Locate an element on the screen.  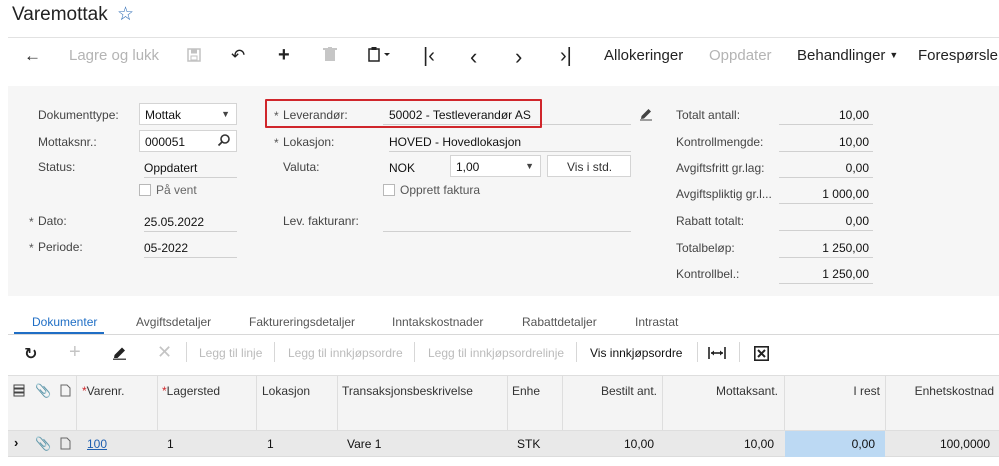
col-unit-cost: Enhetskostnad is located at coordinates (940, 391).